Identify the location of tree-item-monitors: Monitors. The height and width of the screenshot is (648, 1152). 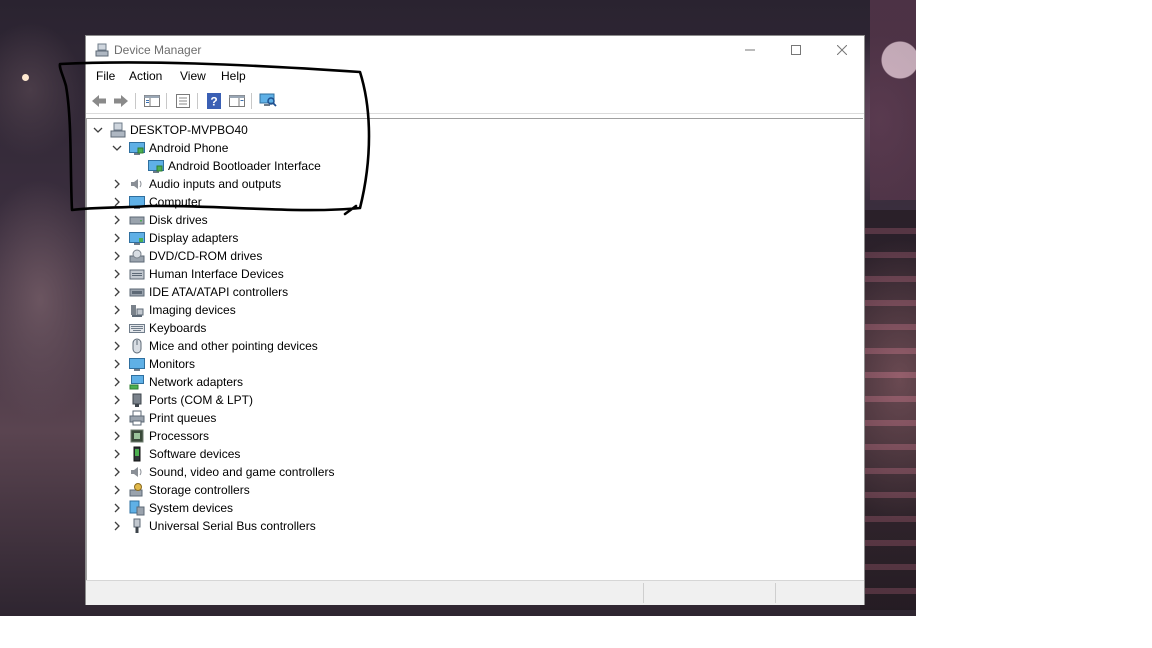
(252, 364).